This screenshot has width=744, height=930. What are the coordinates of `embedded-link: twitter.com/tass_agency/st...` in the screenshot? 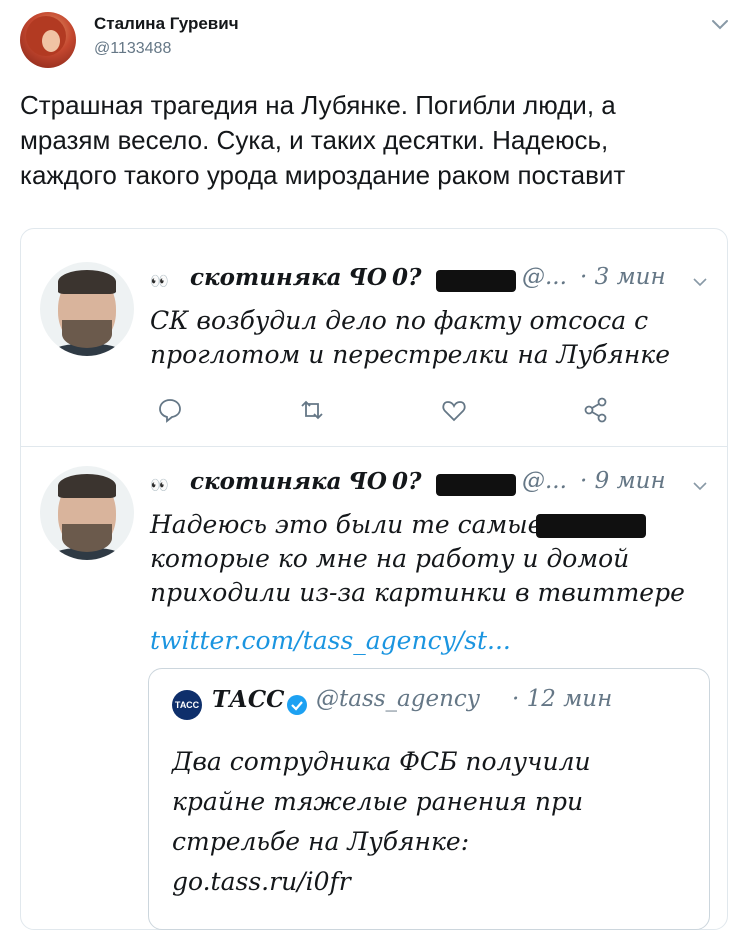 It's located at (330, 640).